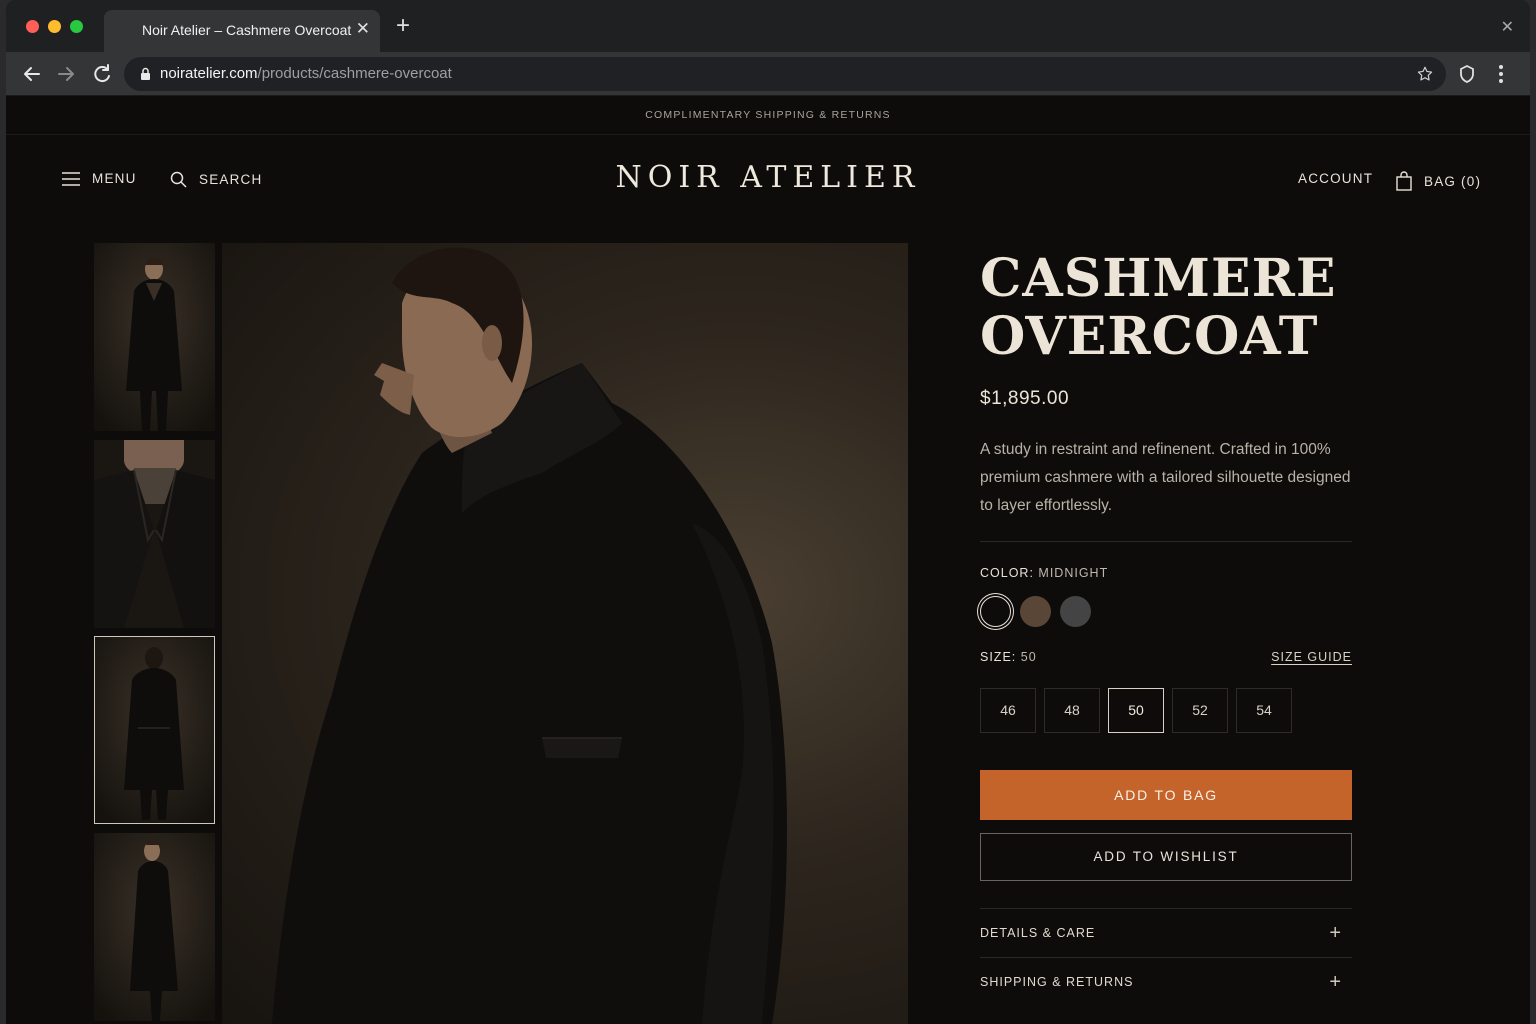  Describe the element at coordinates (32, 74) in the screenshot. I see `back-arrow-icon` at that location.